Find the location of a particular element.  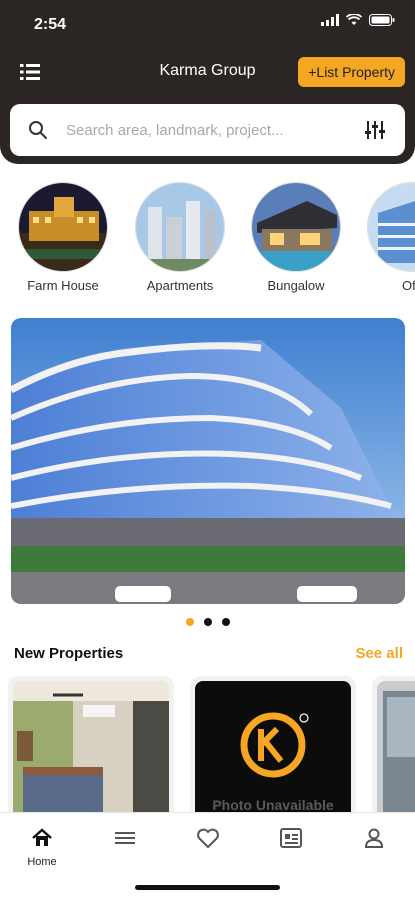

home-icon is located at coordinates (42, 837).